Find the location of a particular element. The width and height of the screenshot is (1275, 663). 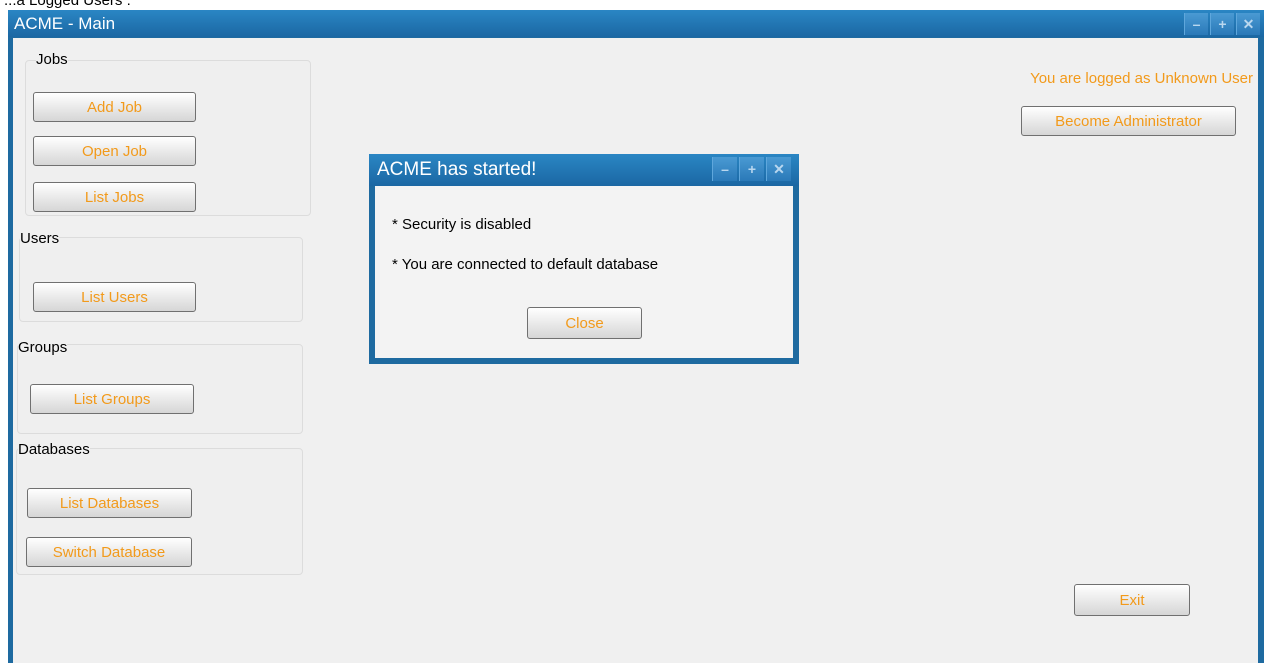

dialog-message-database: * You are connected to default database is located at coordinates (525, 264).